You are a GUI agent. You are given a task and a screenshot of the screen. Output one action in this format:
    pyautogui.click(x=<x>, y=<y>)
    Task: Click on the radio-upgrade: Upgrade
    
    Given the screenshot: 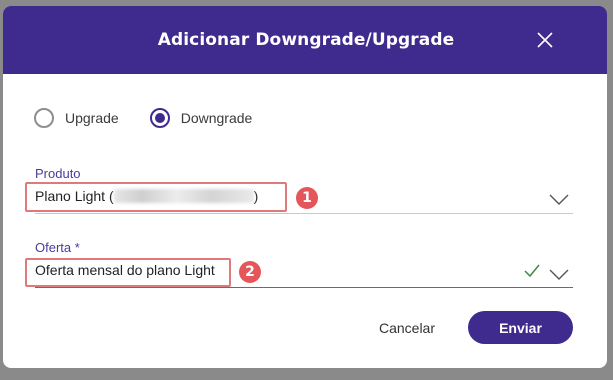 What is the action you would take?
    pyautogui.click(x=76, y=118)
    